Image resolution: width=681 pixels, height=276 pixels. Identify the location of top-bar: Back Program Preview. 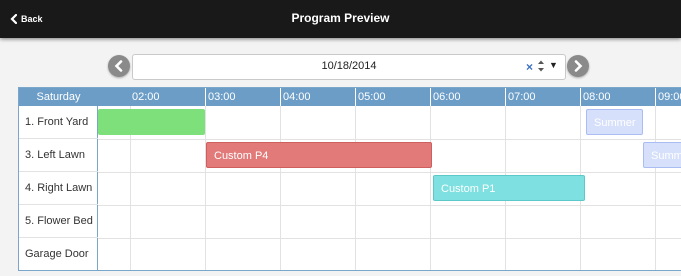
(340, 19).